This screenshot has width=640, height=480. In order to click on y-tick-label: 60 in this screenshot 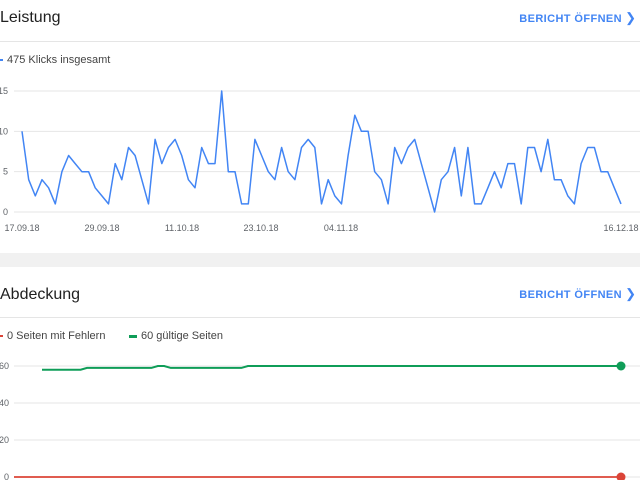, I will do `click(4, 366)`.